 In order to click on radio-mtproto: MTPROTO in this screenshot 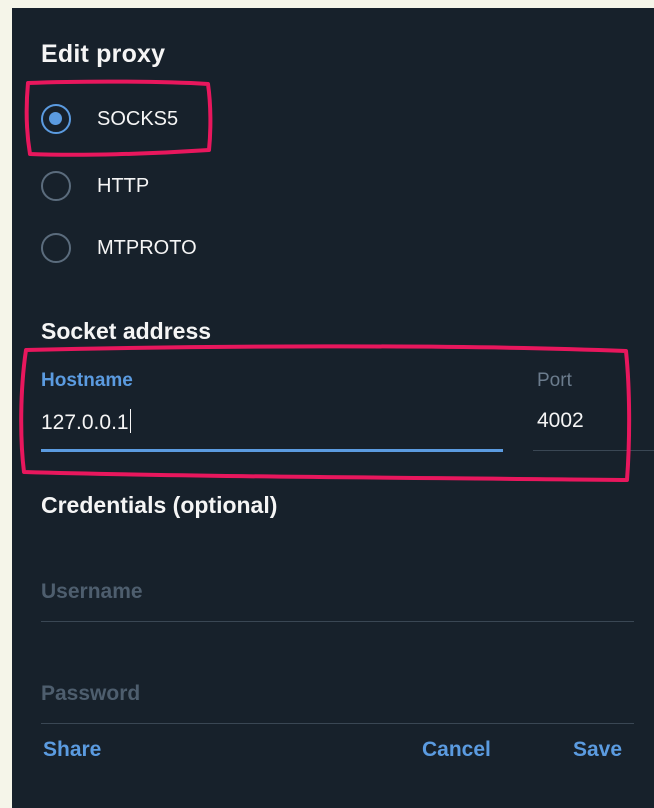, I will do `click(171, 253)`.